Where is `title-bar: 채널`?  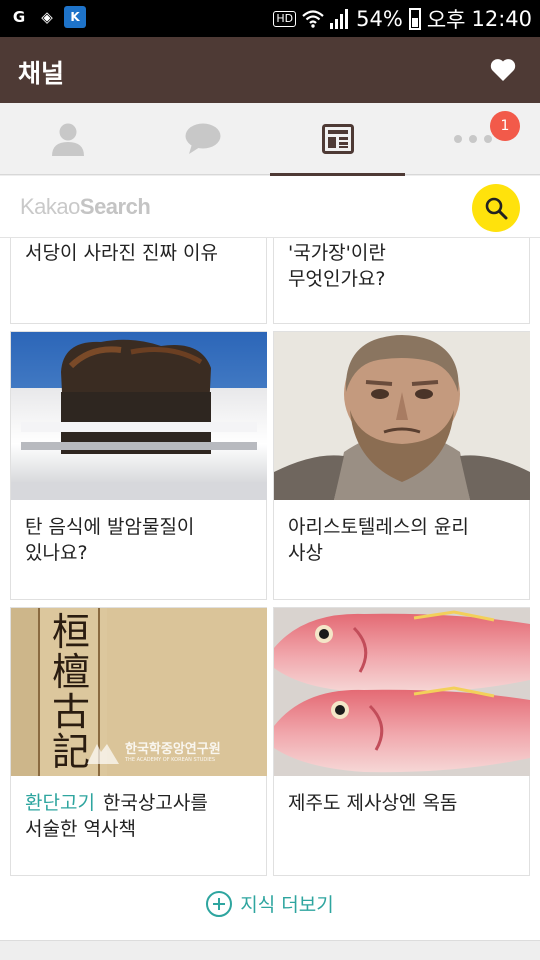 title-bar: 채널 is located at coordinates (270, 70).